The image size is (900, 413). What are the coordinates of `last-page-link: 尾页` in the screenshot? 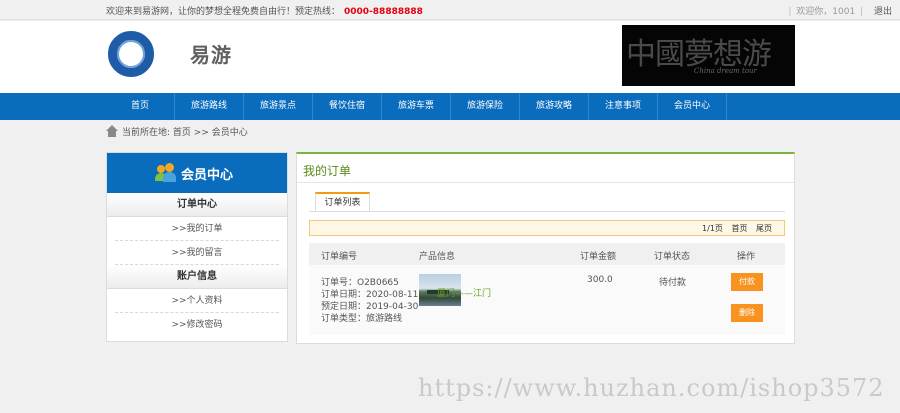 It's located at (764, 228).